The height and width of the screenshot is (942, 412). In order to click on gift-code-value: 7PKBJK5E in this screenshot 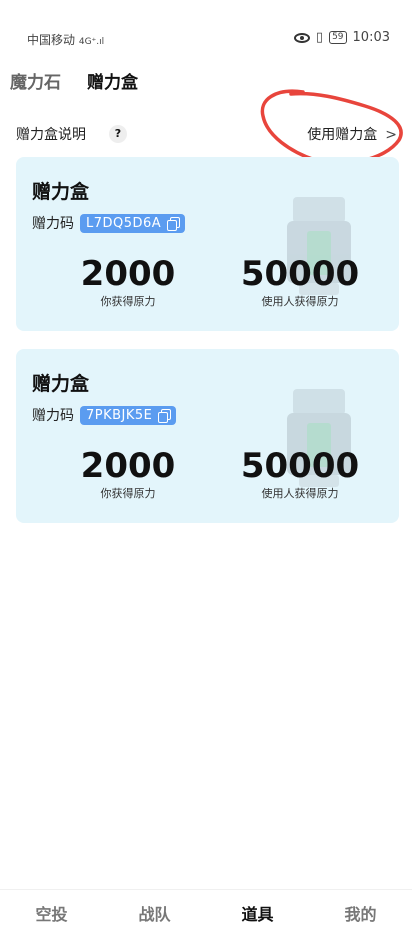, I will do `click(119, 415)`.